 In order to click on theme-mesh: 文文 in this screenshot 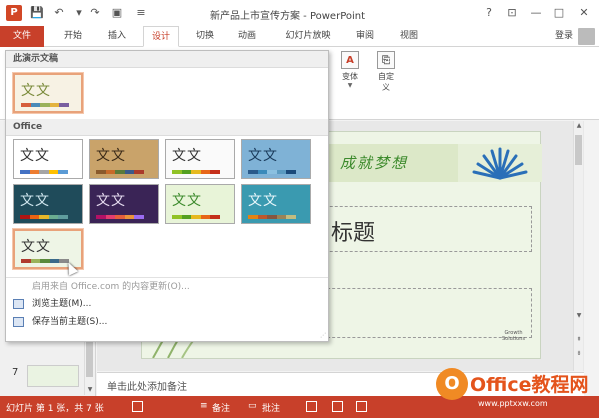, I will do `click(276, 159)`.